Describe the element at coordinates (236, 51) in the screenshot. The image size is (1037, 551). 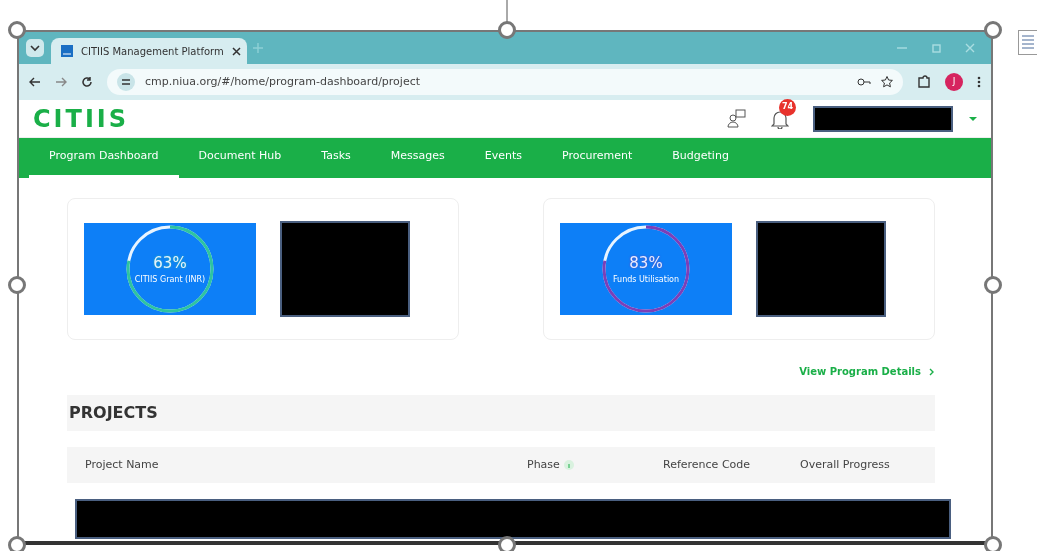
I see `close-icon` at that location.